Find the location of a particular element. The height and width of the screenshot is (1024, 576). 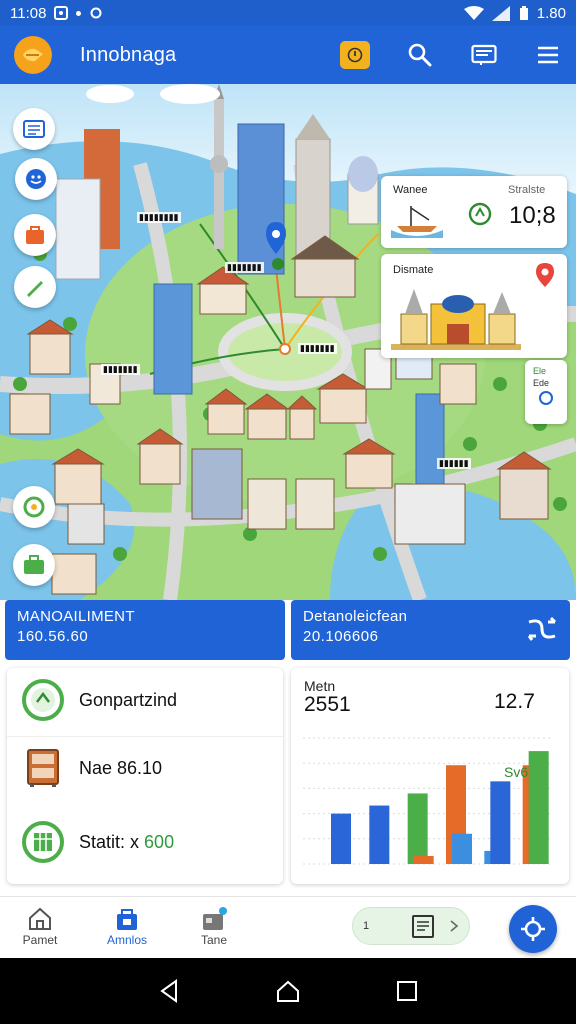

mini-legend-card: Ele Ede is located at coordinates (546, 392).